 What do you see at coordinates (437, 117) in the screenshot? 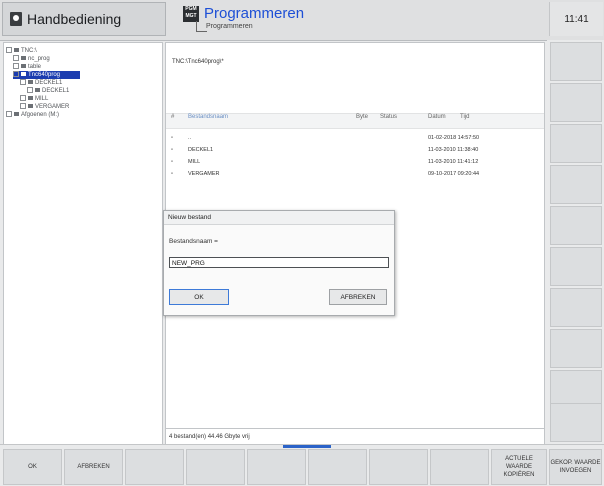
I see `date-column-header: Datum` at bounding box center [437, 117].